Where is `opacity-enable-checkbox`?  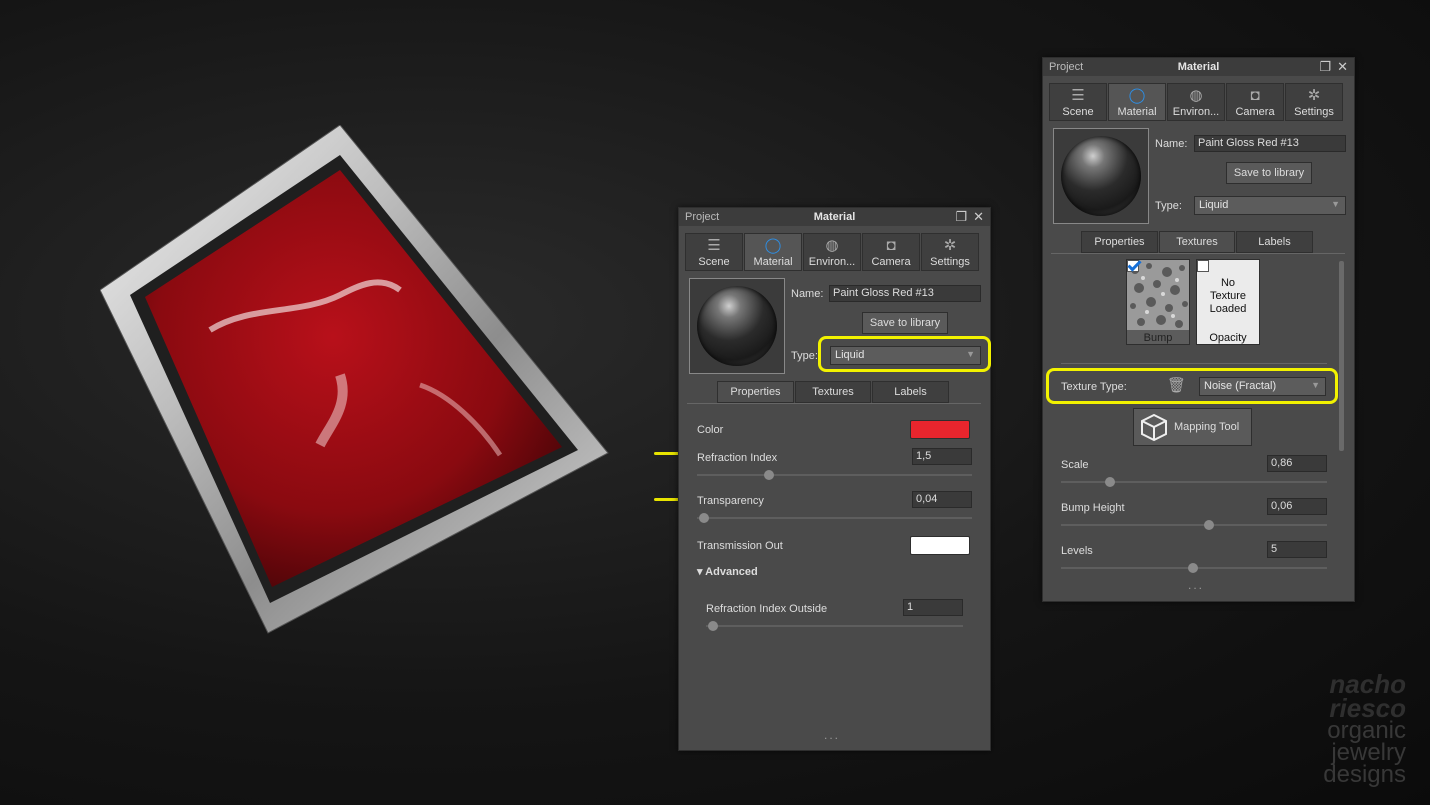
opacity-enable-checkbox is located at coordinates (1203, 266).